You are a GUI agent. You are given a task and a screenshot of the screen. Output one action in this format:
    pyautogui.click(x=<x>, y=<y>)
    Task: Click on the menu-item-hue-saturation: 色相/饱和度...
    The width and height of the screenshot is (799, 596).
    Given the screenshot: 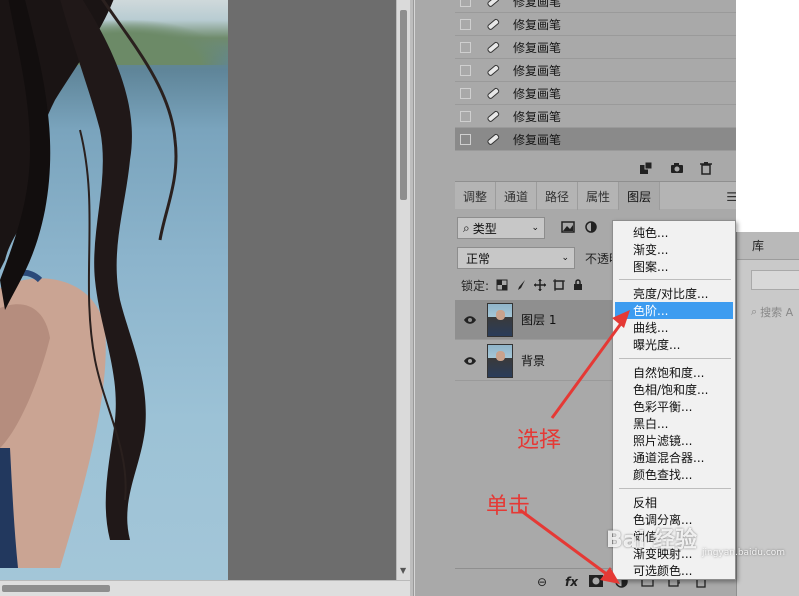 What is the action you would take?
    pyautogui.click(x=674, y=389)
    